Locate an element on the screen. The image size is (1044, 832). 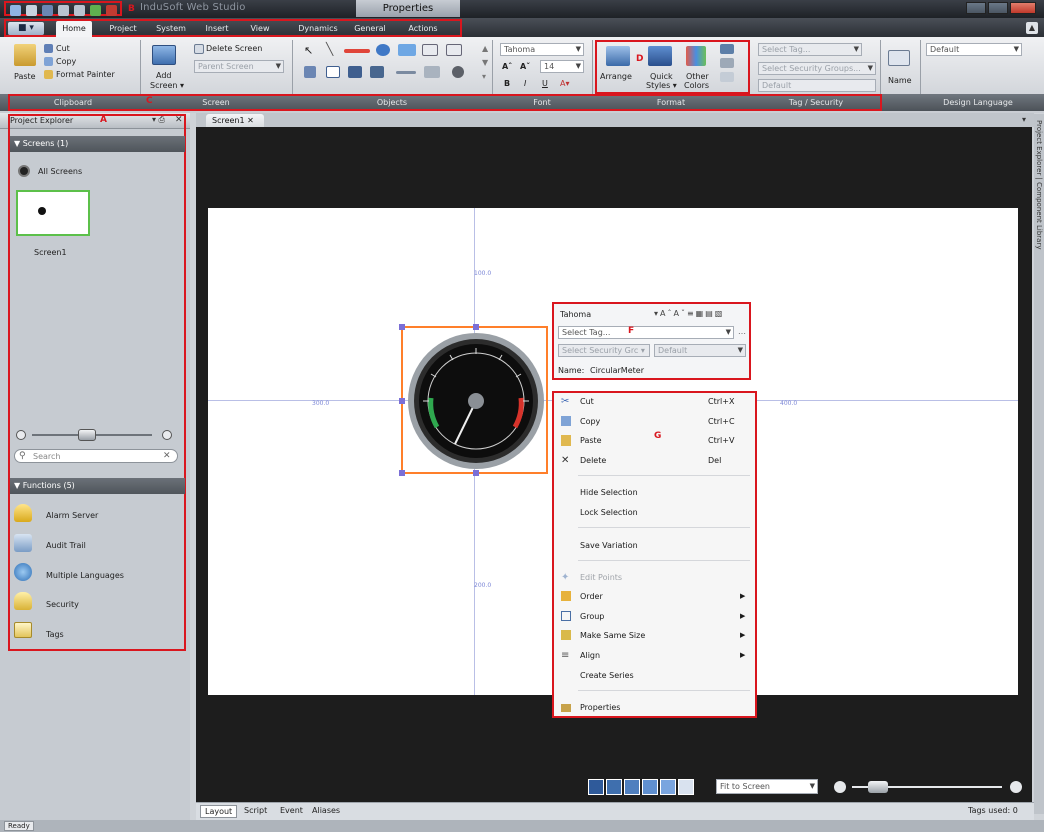
format-painter-icon is located at coordinates (48, 74).